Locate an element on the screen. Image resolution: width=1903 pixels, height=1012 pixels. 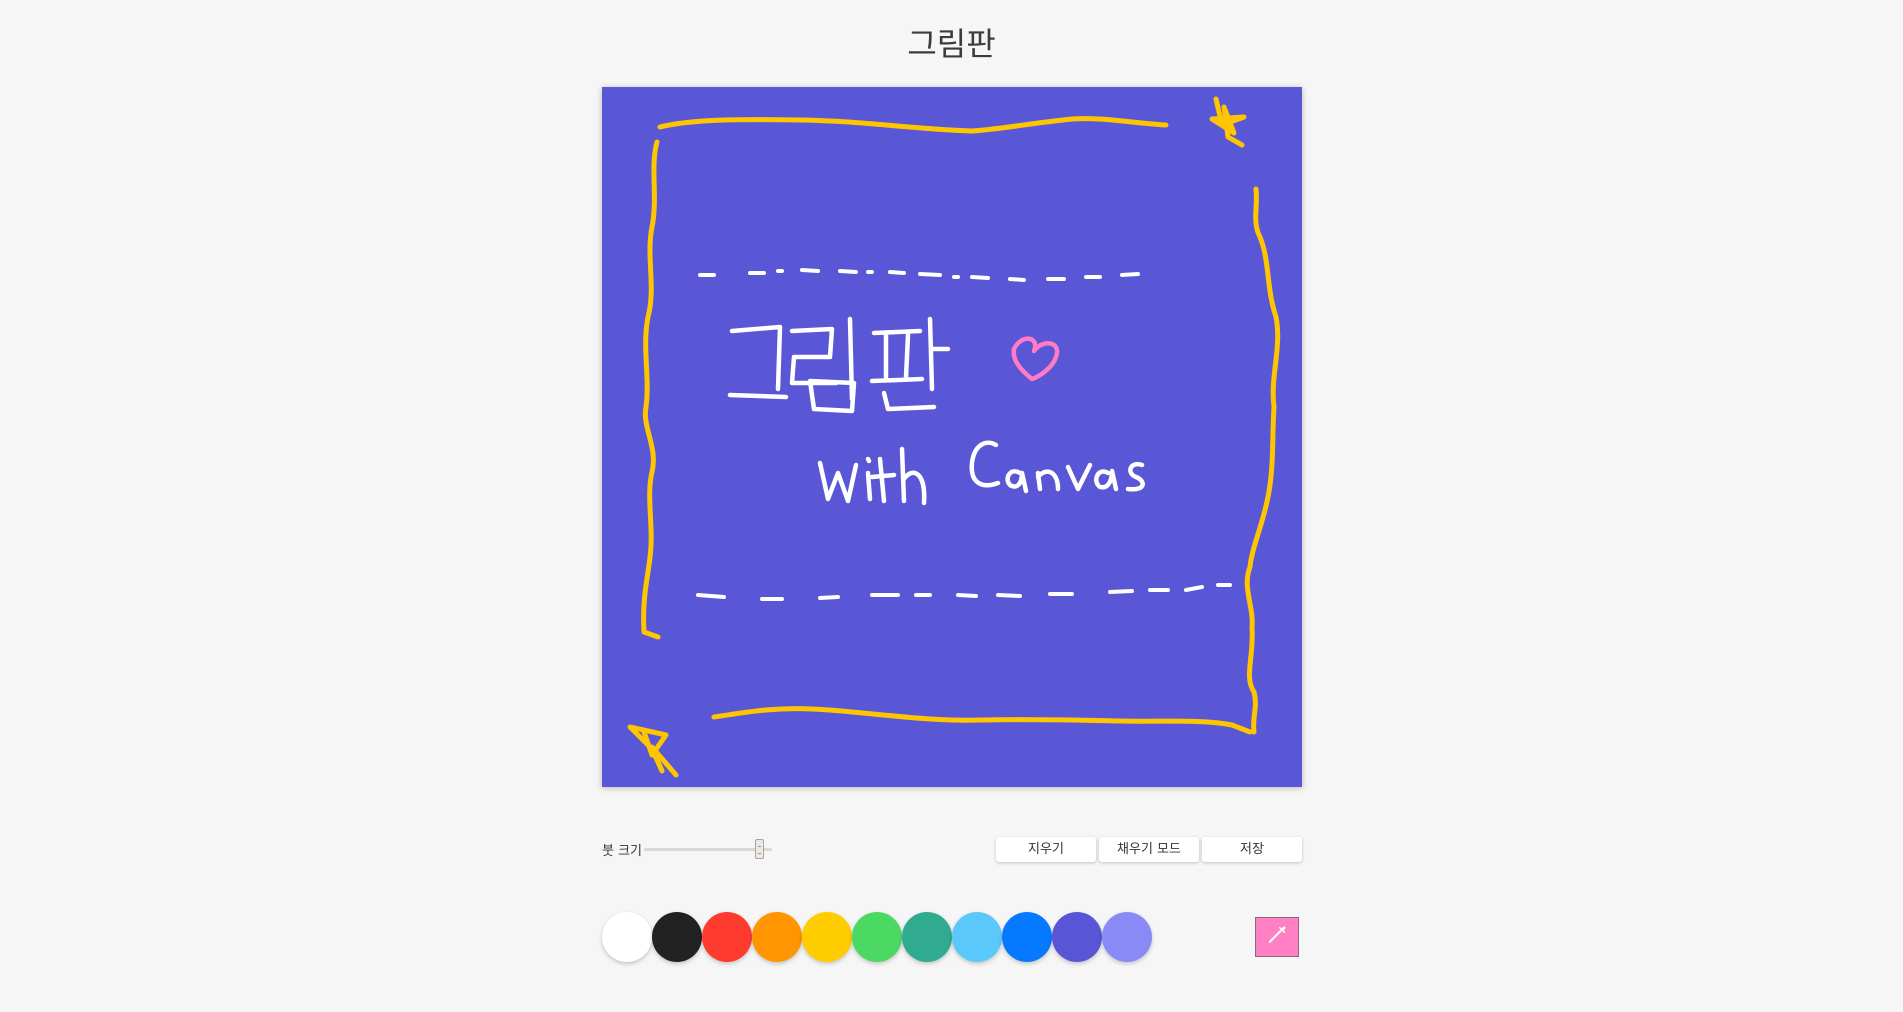
brush-size-slider is located at coordinates (708, 849).